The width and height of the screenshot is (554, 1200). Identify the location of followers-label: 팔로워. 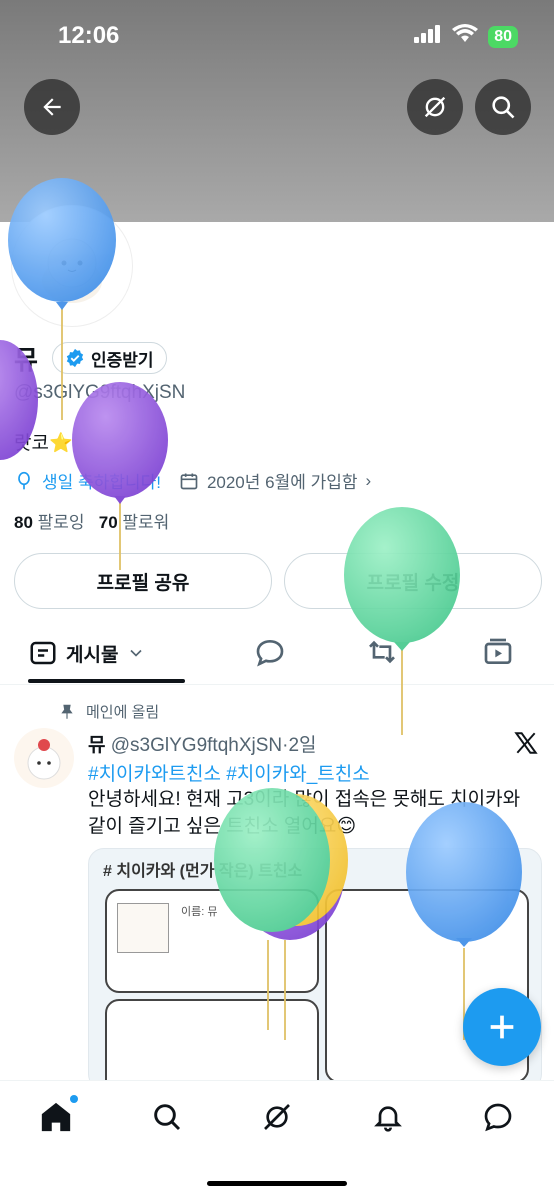
(145, 522).